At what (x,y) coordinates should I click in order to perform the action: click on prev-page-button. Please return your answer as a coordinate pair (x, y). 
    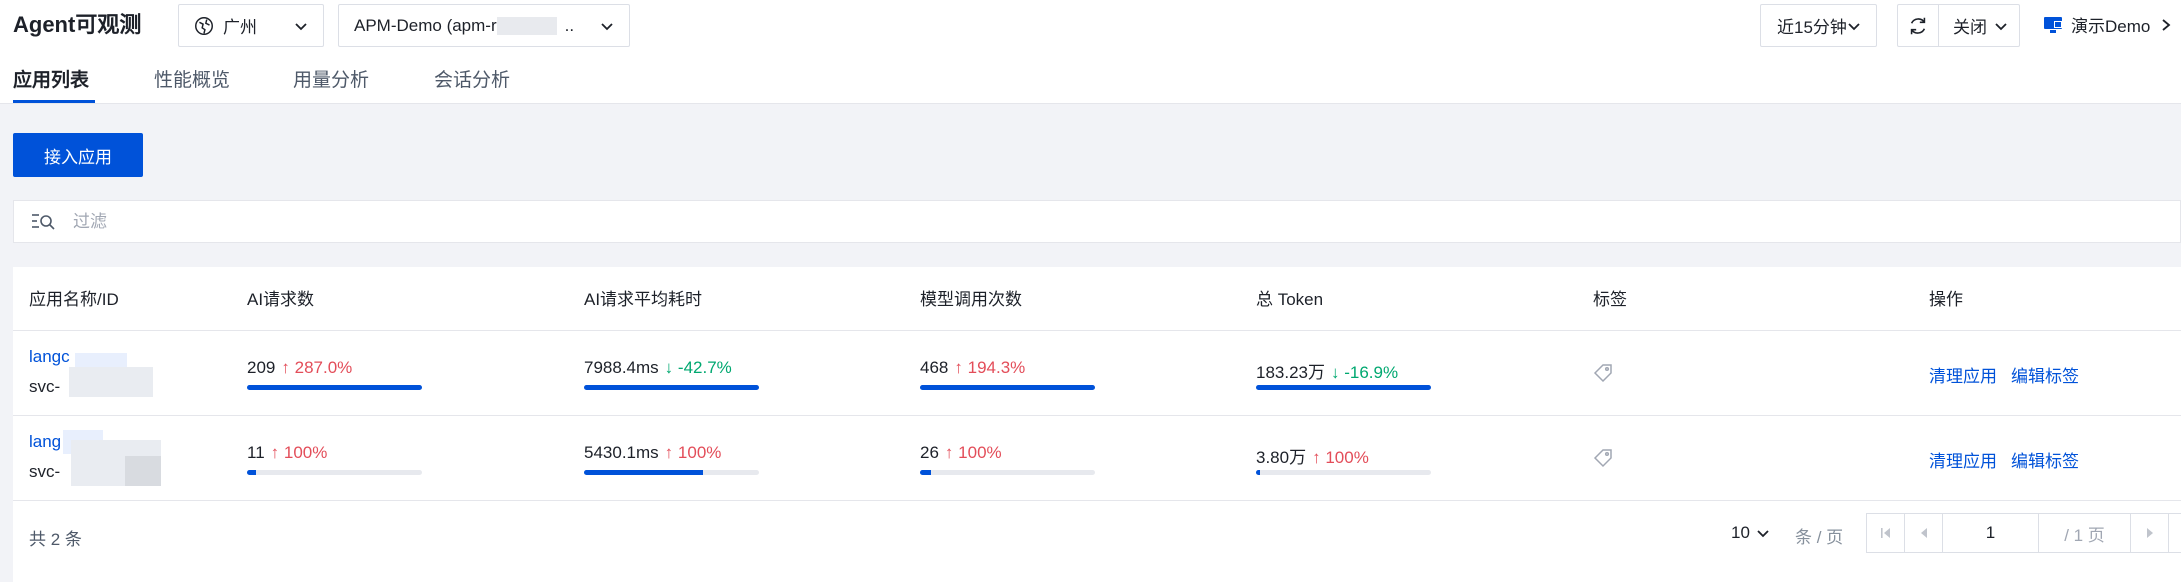
    Looking at the image, I should click on (1924, 533).